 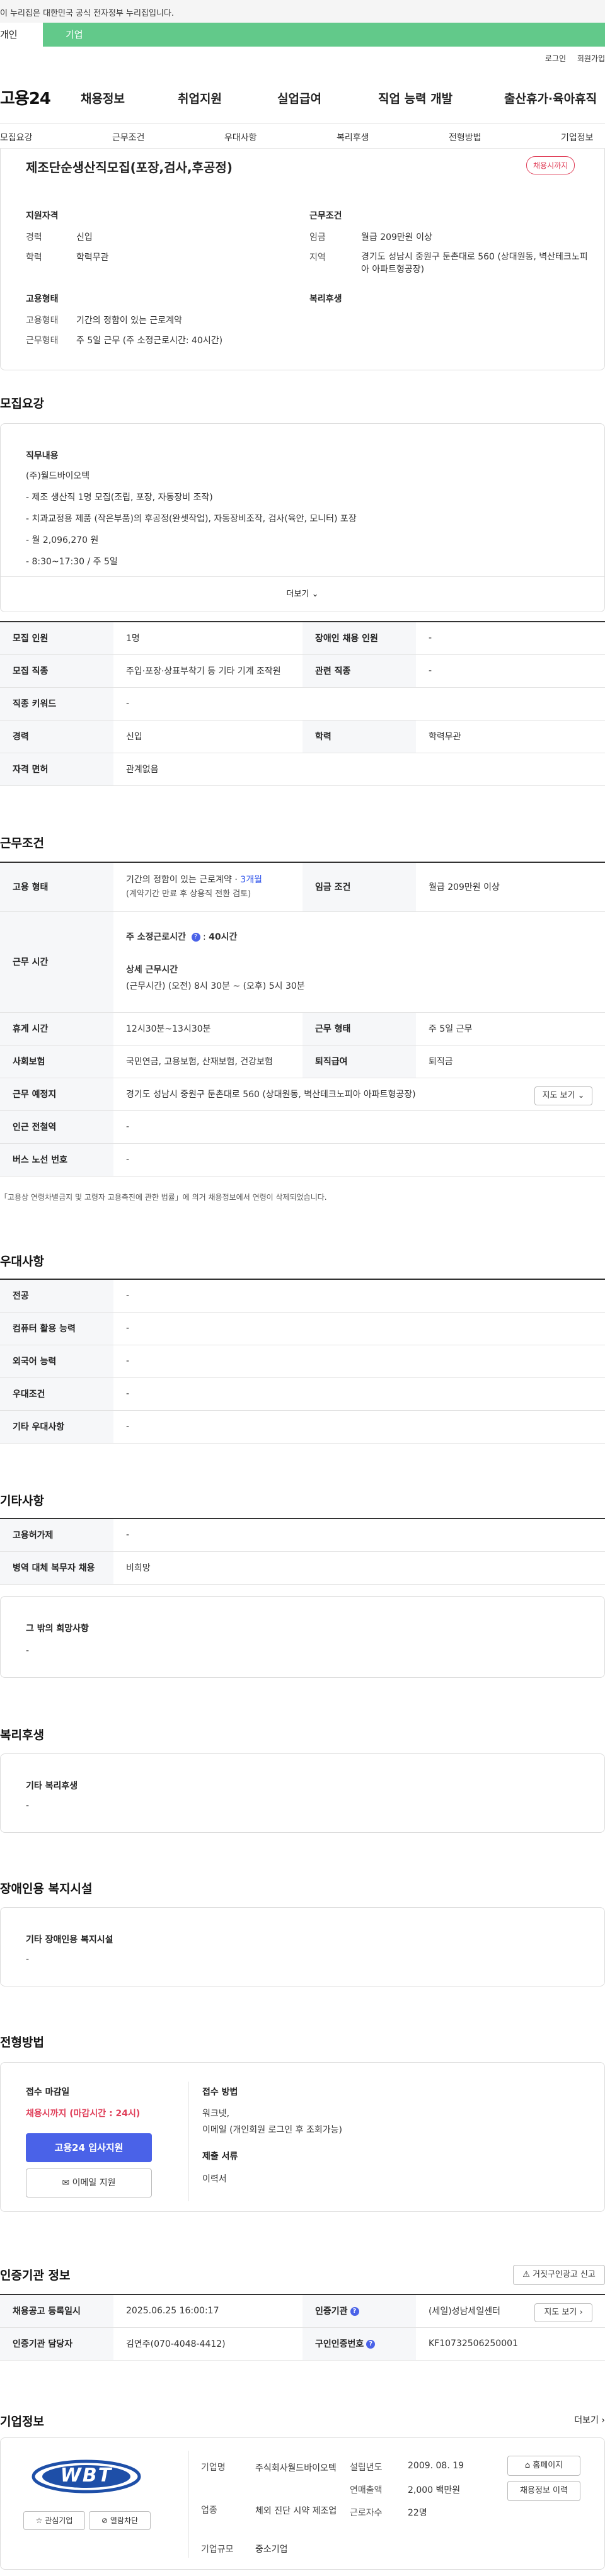 I want to click on job-history-button: 채용정보 이력, so click(x=544, y=2491).